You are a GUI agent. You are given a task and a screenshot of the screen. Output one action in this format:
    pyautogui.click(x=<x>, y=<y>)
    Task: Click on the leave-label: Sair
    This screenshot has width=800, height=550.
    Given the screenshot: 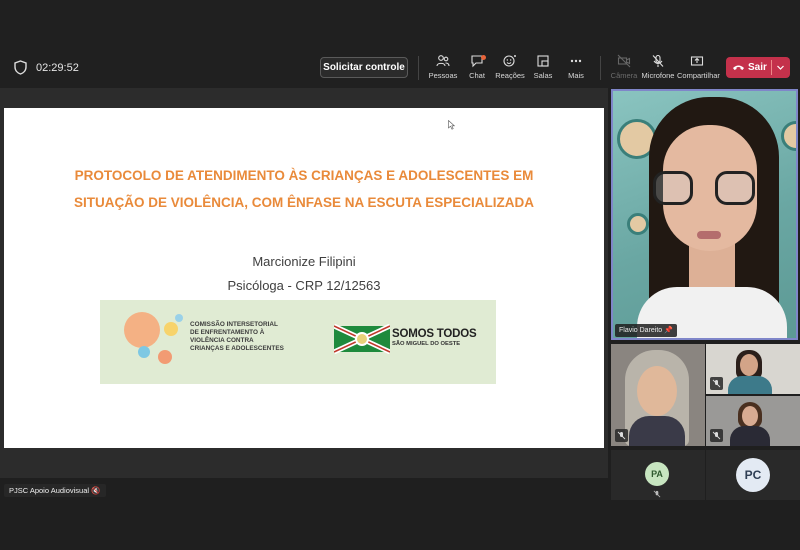 What is the action you would take?
    pyautogui.click(x=757, y=67)
    